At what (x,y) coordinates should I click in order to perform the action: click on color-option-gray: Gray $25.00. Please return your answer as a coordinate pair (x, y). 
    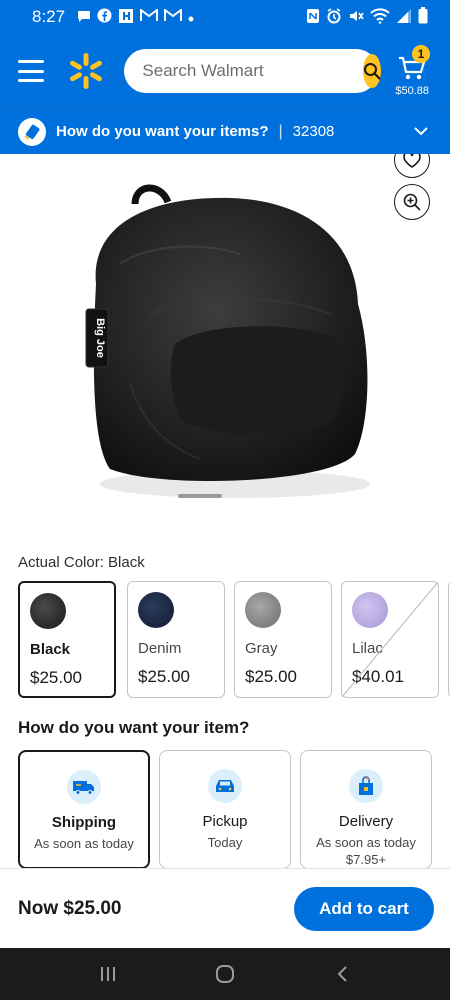
    Looking at the image, I should click on (283, 639).